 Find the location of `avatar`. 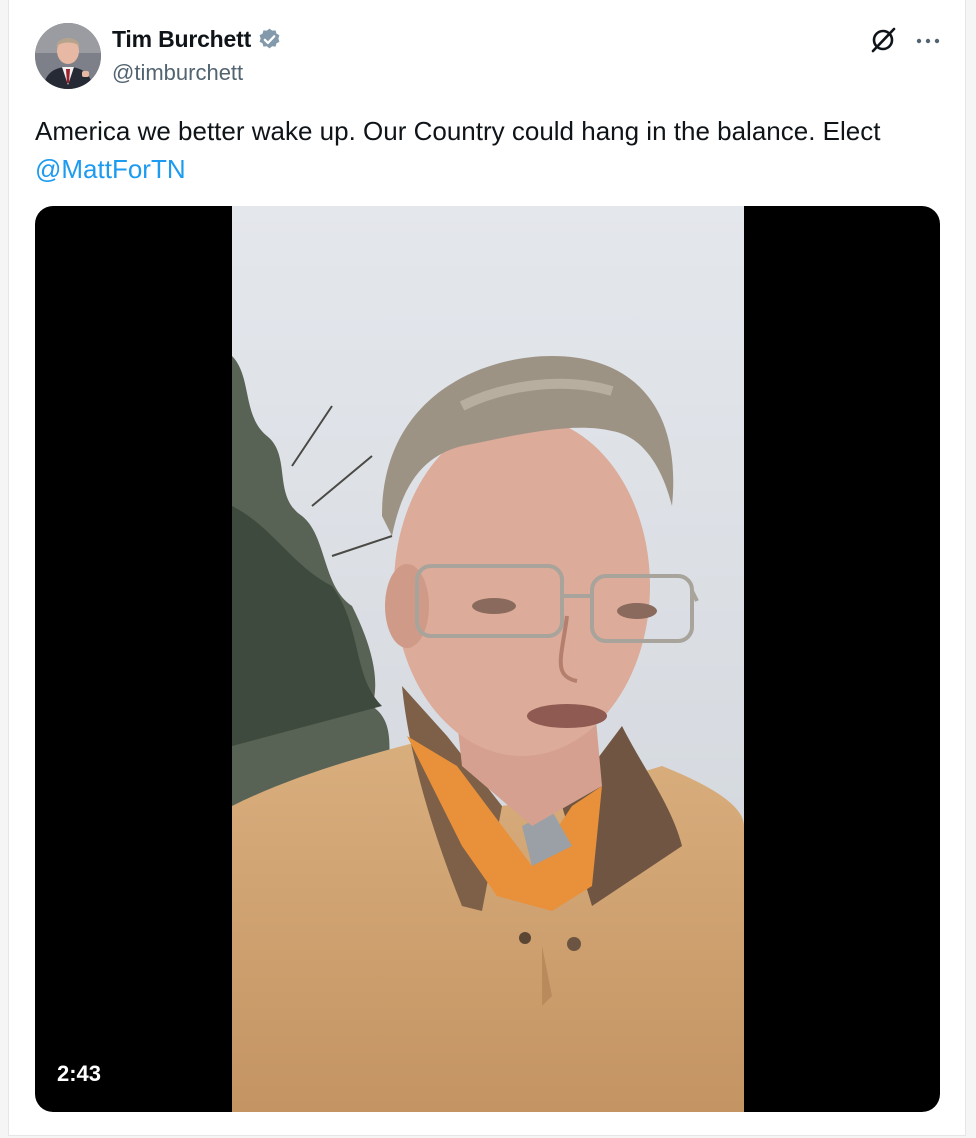

avatar is located at coordinates (68, 56).